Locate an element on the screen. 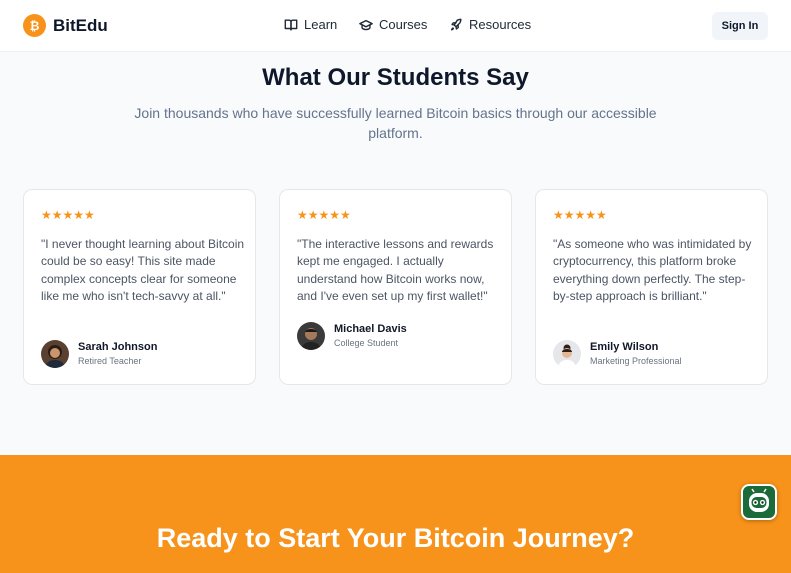 The width and height of the screenshot is (791, 573). assistant-button is located at coordinates (759, 502).